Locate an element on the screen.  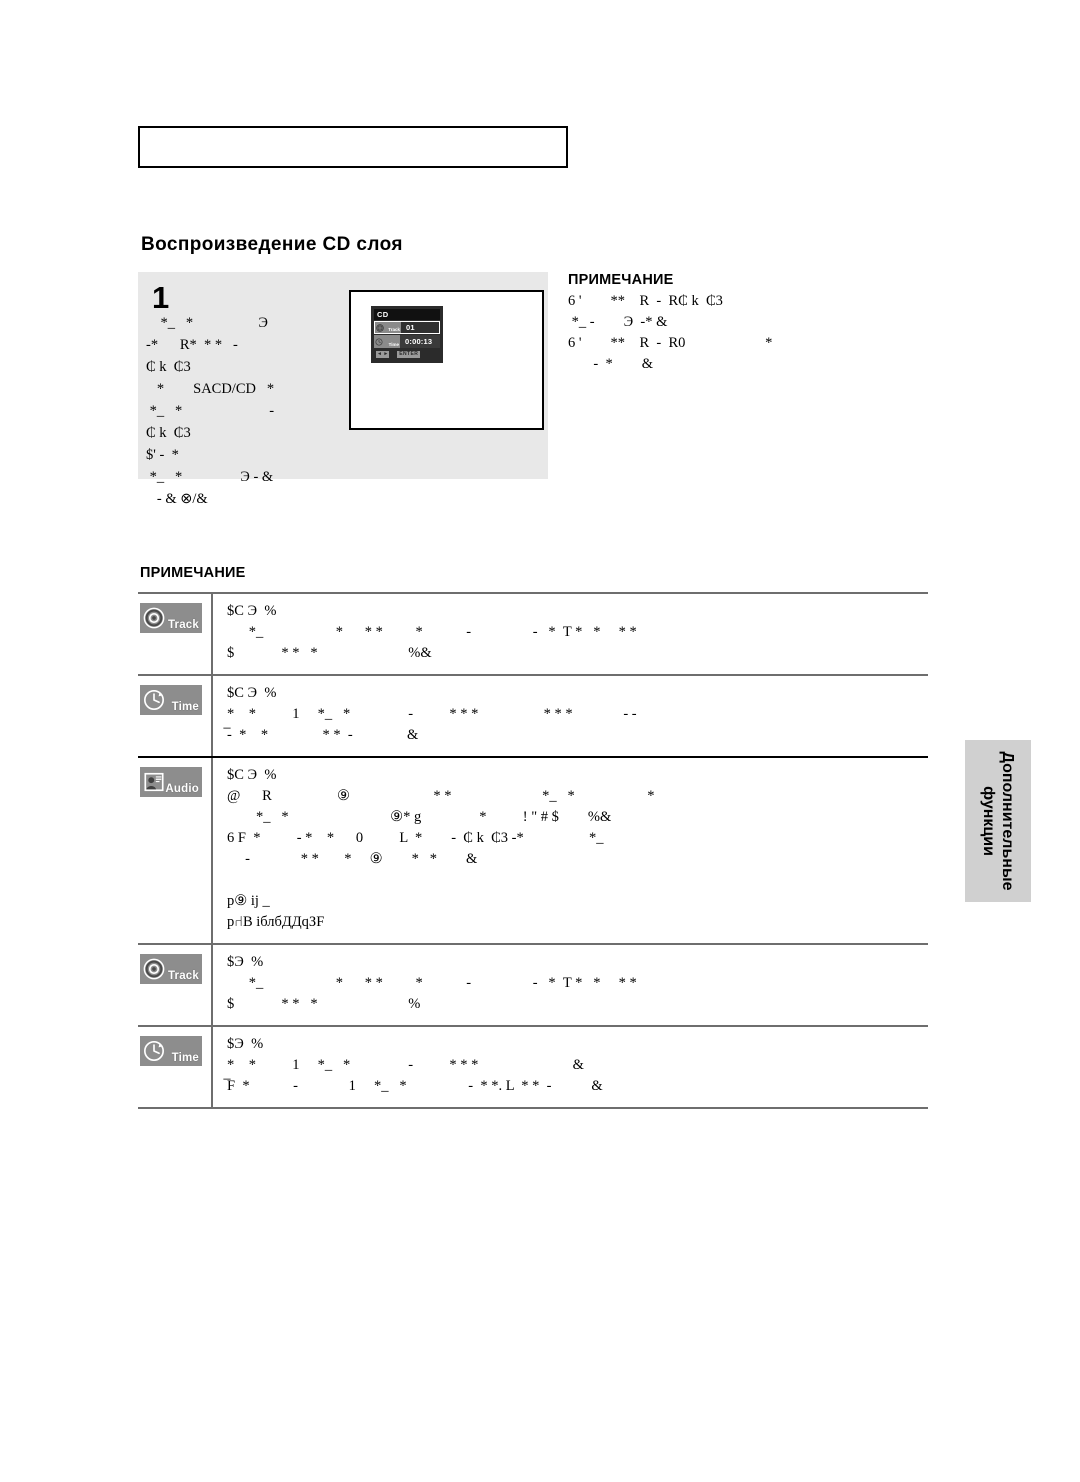
step-number: 1 is located at coordinates (161, 297).